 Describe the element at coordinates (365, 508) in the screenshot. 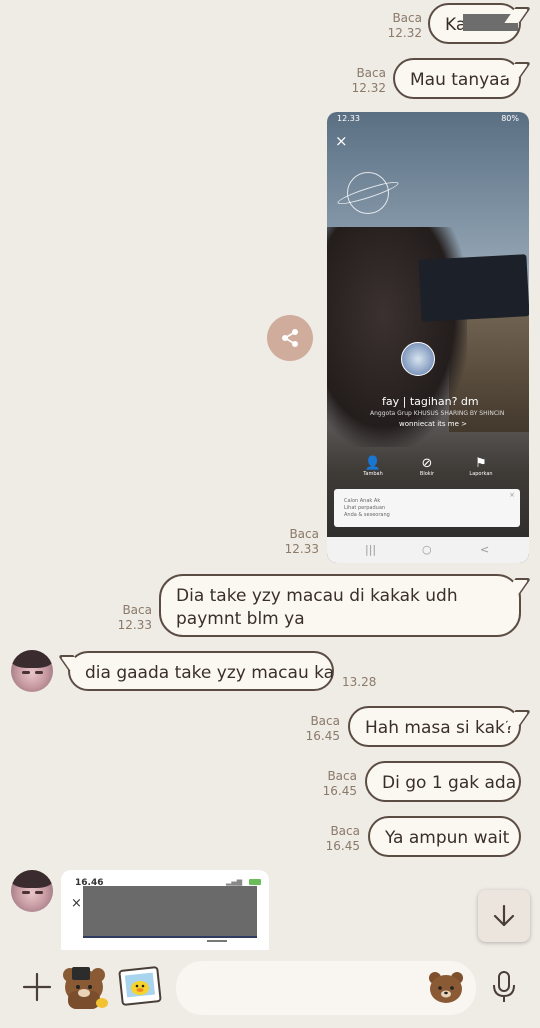

I see `card-line: Lihat perpaduan` at that location.